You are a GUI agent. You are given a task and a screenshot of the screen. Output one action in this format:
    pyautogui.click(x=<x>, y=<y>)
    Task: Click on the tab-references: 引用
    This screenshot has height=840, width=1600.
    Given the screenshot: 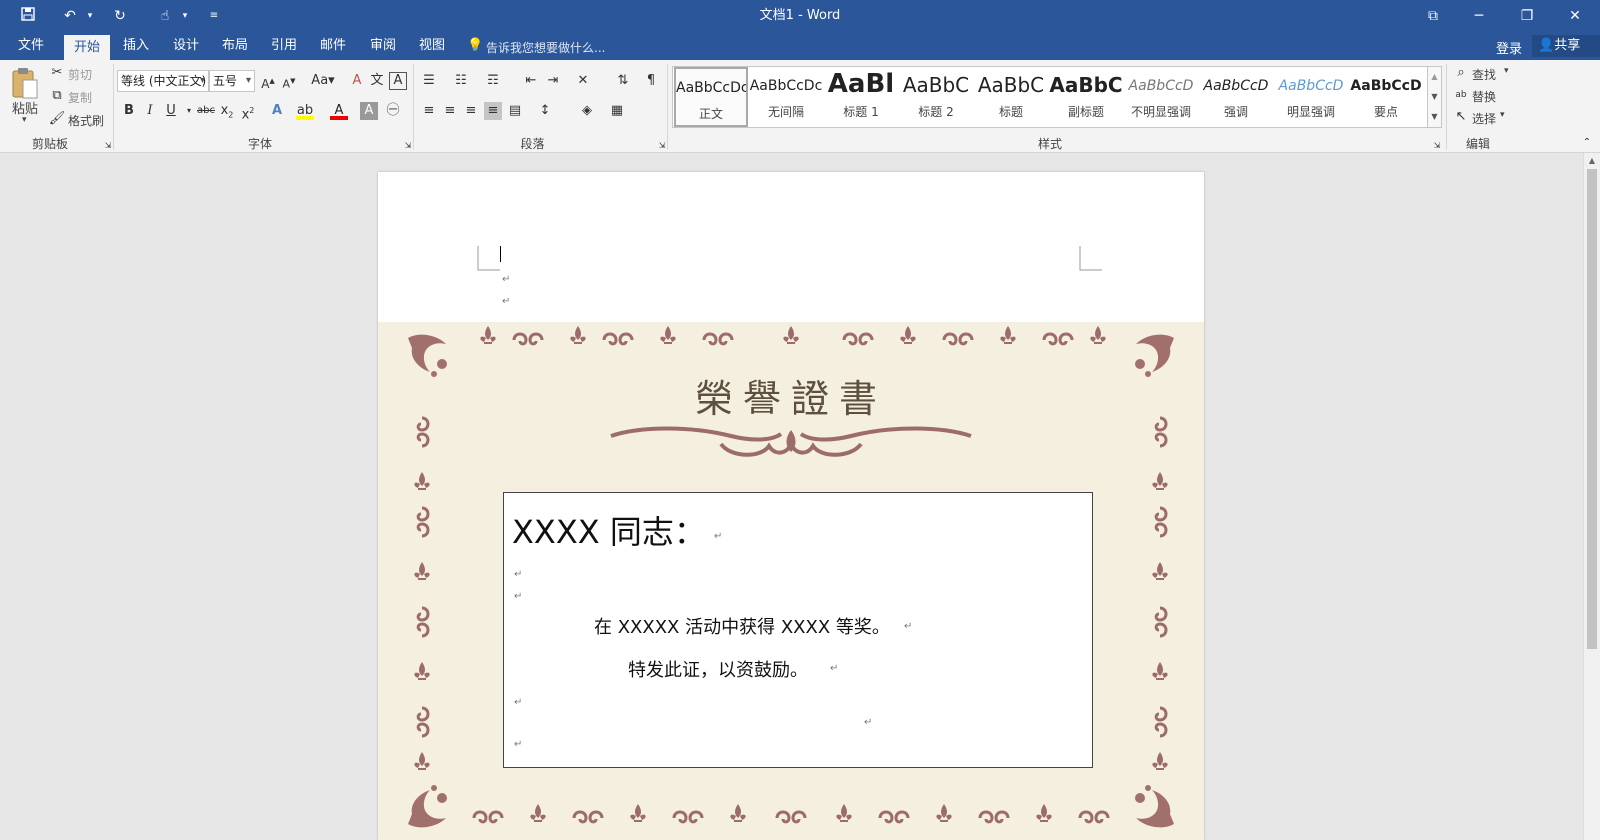 What is the action you would take?
    pyautogui.click(x=284, y=46)
    